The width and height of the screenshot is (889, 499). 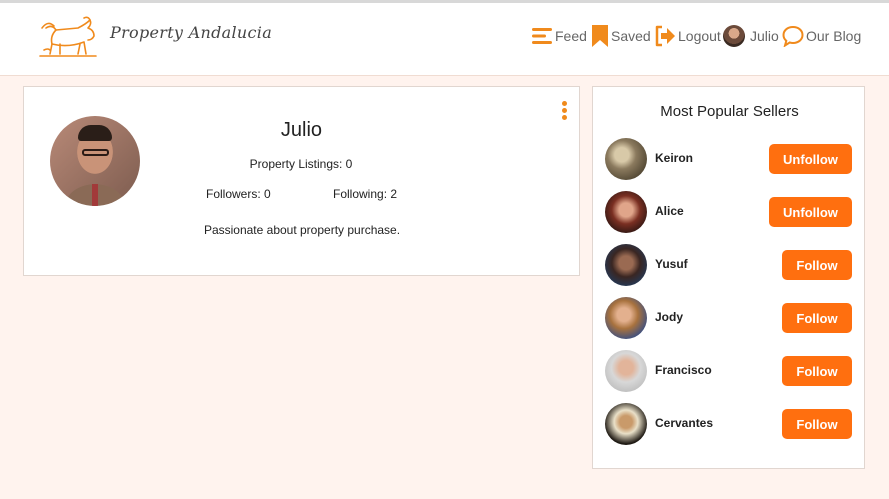 I want to click on profile-name: Julio, so click(x=301, y=130).